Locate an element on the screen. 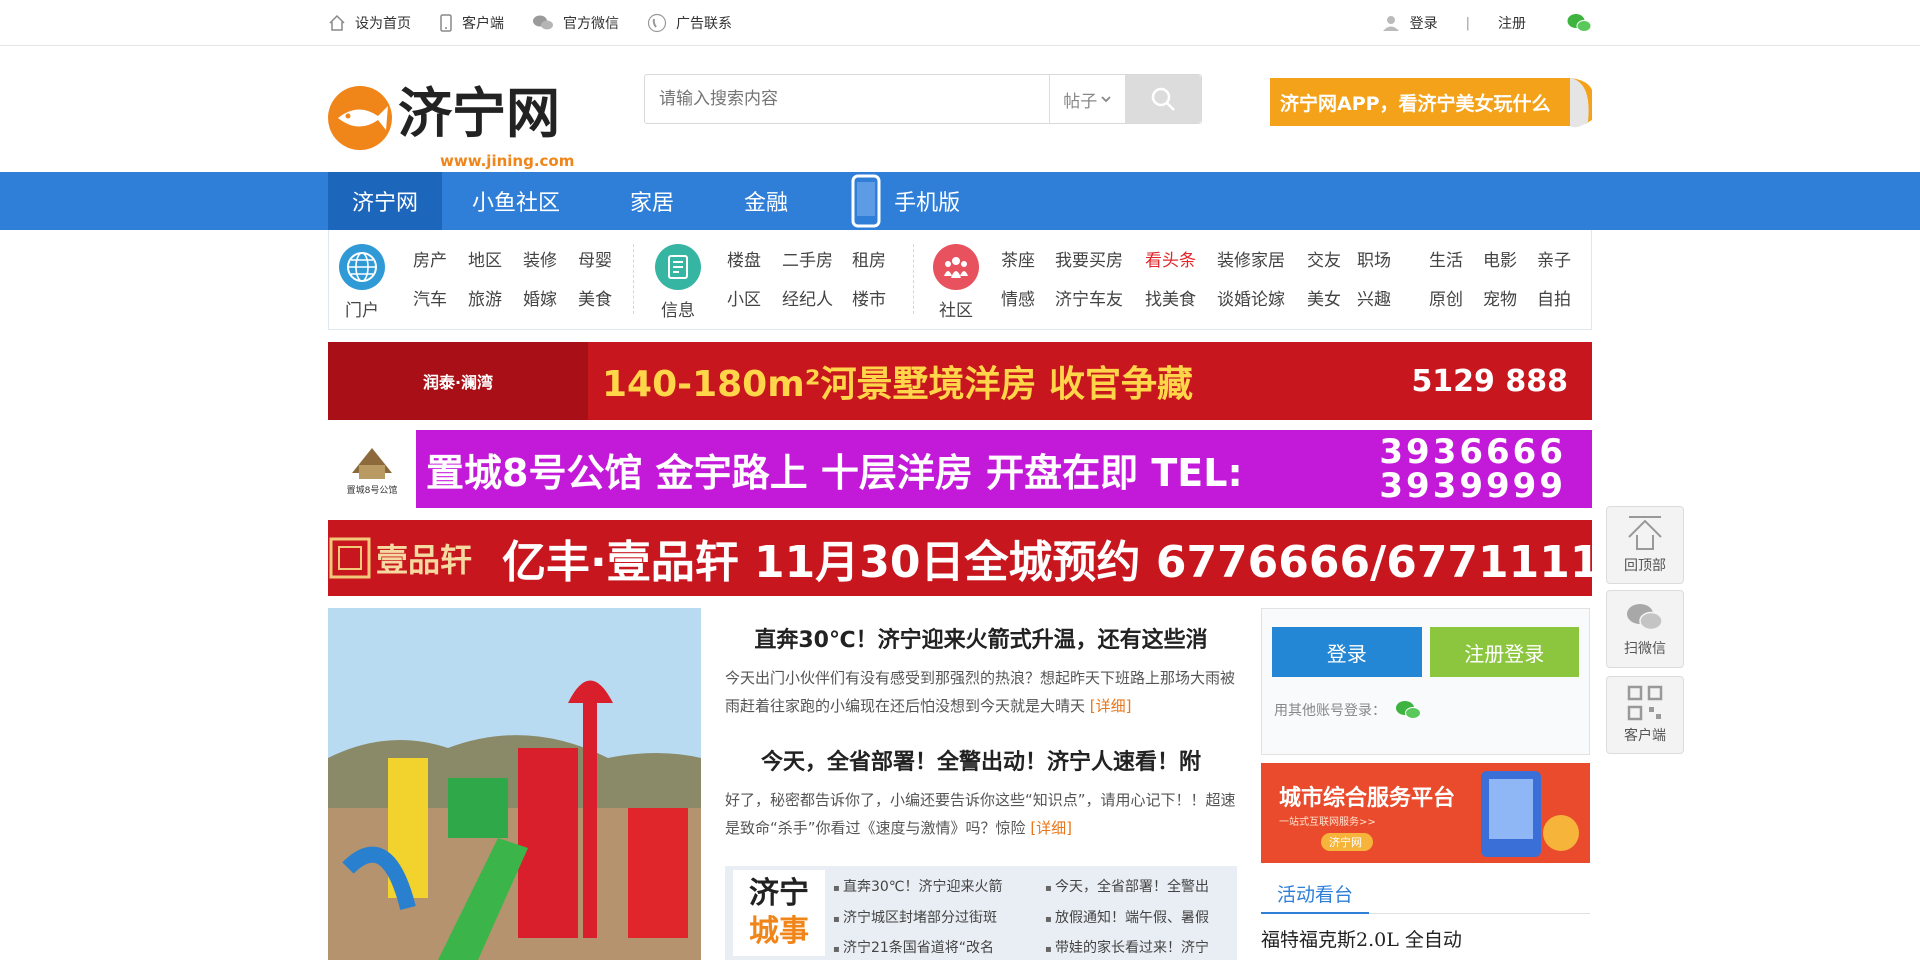 Image resolution: width=1920 pixels, height=960 pixels. client-link: 客户端 is located at coordinates (471, 23).